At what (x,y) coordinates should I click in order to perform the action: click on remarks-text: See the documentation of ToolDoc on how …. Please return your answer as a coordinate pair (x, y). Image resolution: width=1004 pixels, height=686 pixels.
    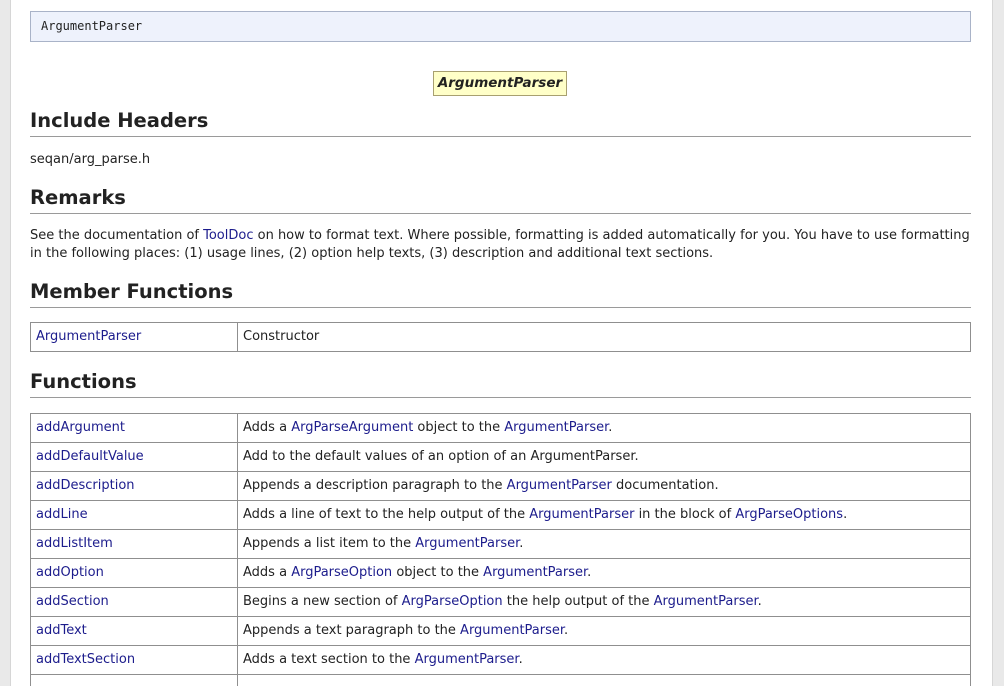
    Looking at the image, I should click on (500, 245).